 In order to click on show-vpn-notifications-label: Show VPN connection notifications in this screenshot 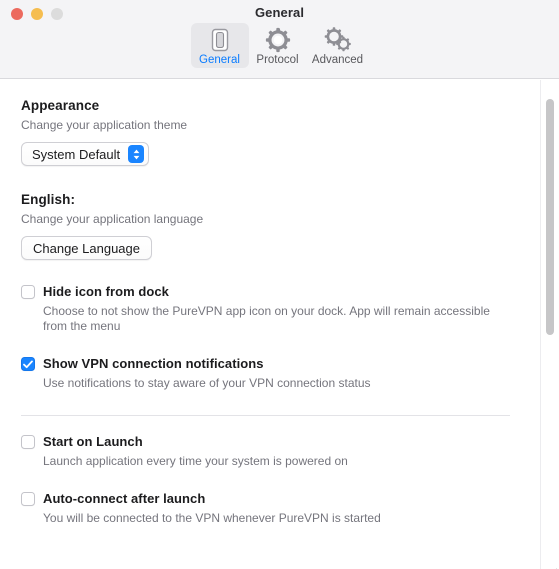, I will do `click(153, 363)`.